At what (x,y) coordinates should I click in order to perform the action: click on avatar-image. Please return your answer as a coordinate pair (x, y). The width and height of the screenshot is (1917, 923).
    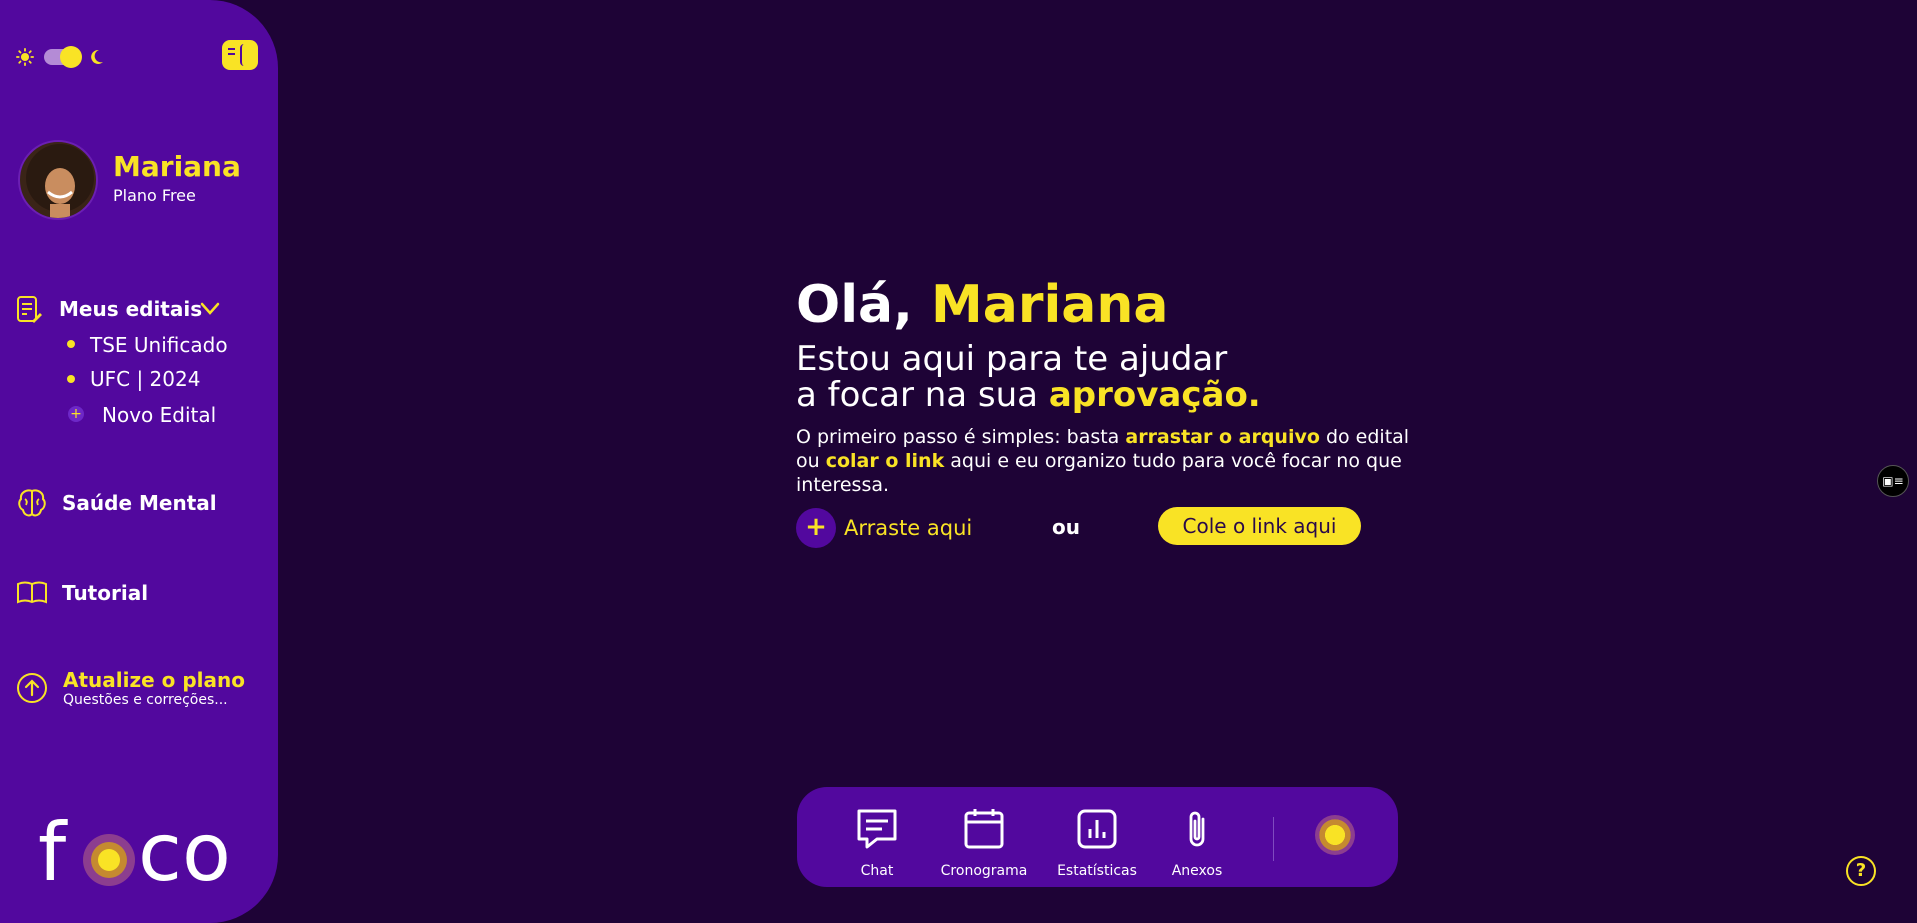
    Looking at the image, I should click on (60, 181).